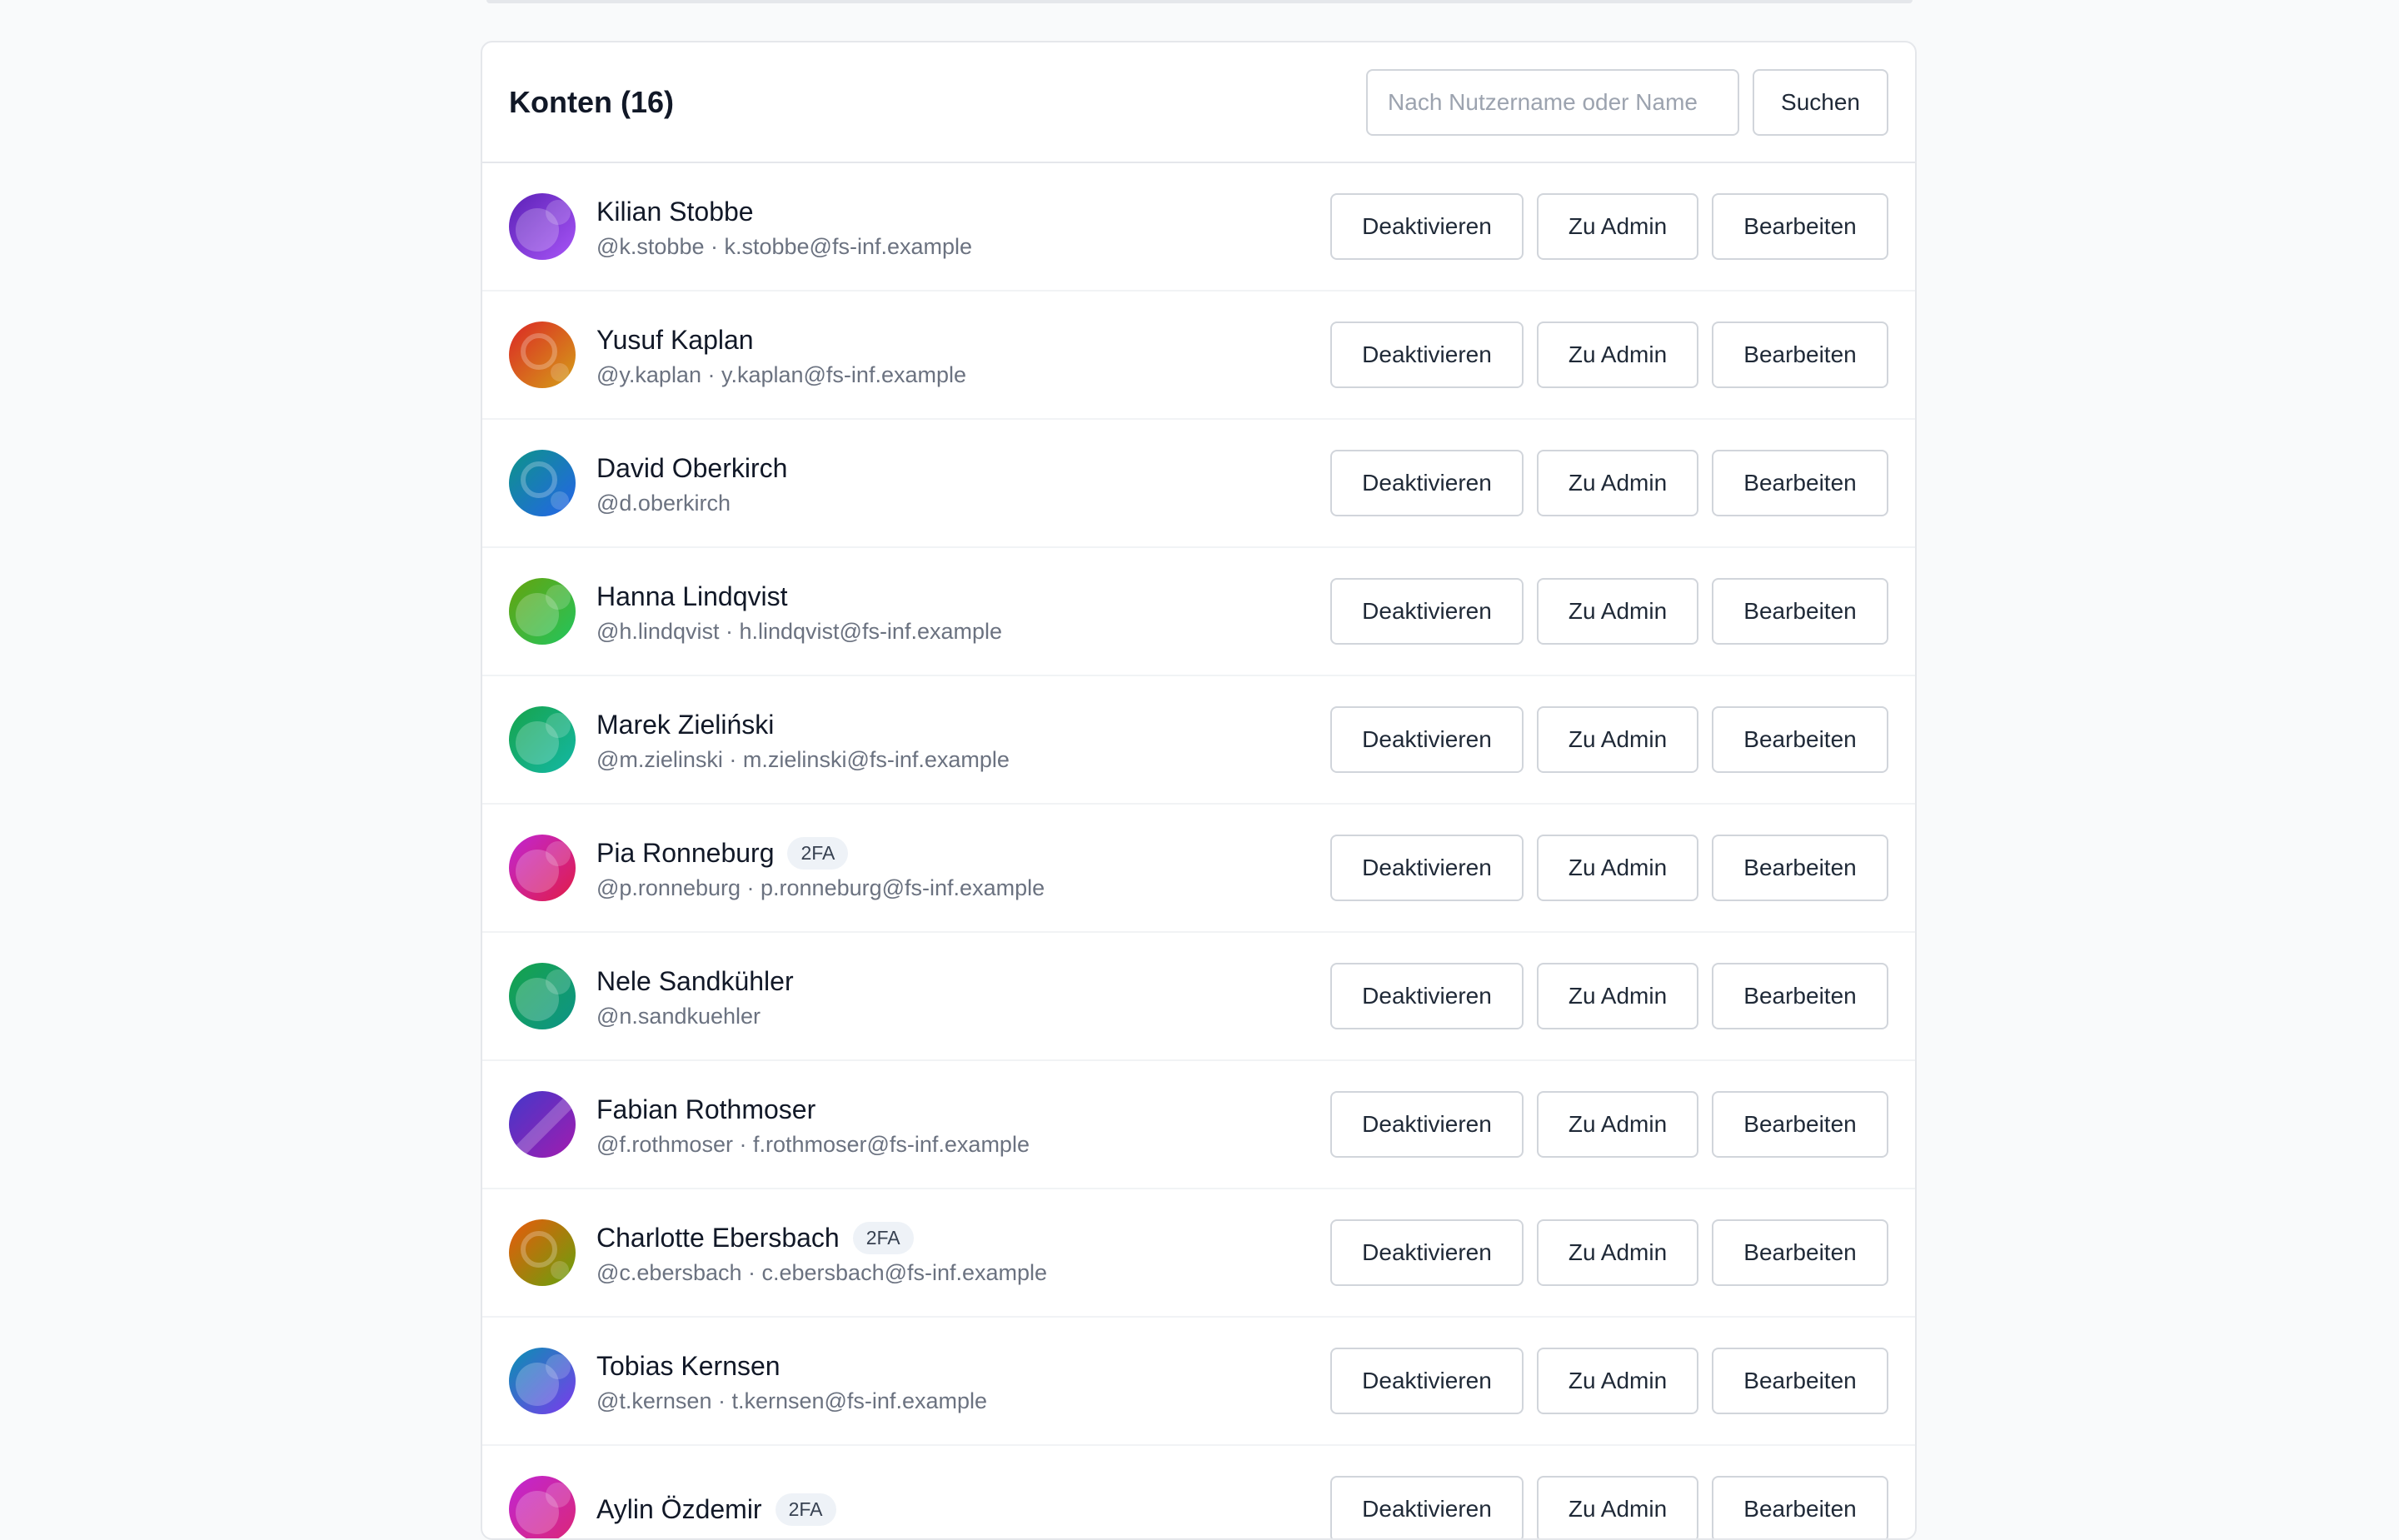  What do you see at coordinates (692, 596) in the screenshot?
I see `account-name: Hanna Lindqvist` at bounding box center [692, 596].